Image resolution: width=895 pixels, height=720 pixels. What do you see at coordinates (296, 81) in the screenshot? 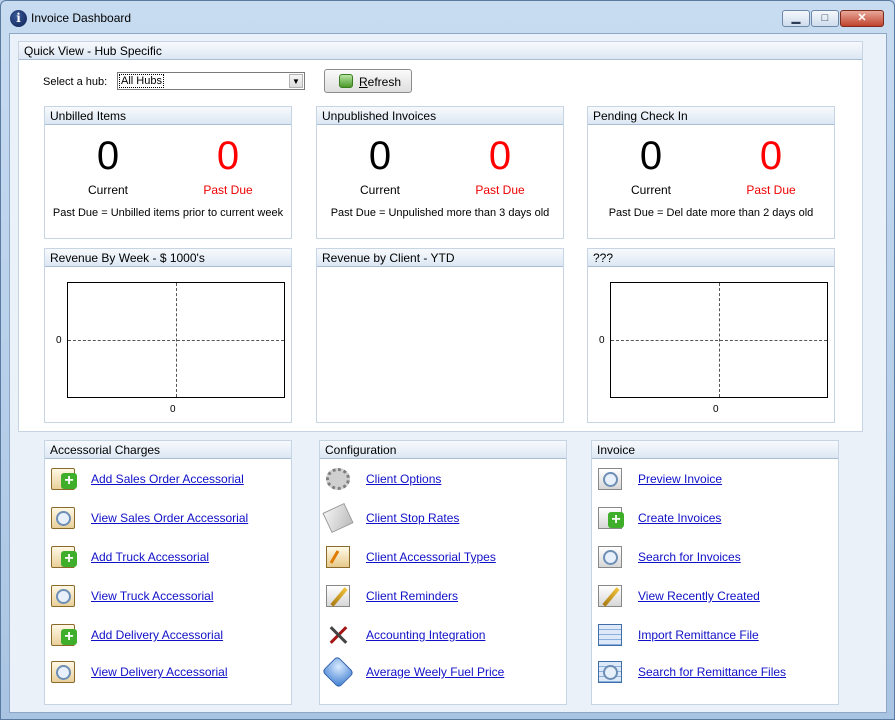
I see `chevron-down-icon: ▼` at bounding box center [296, 81].